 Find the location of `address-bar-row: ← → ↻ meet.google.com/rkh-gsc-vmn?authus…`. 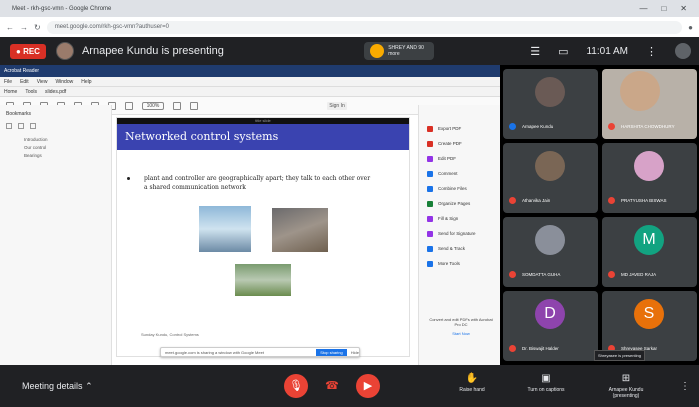

address-bar-row: ← → ↻ meet.google.com/rkh-gsc-vmn?authus… is located at coordinates (349, 27).